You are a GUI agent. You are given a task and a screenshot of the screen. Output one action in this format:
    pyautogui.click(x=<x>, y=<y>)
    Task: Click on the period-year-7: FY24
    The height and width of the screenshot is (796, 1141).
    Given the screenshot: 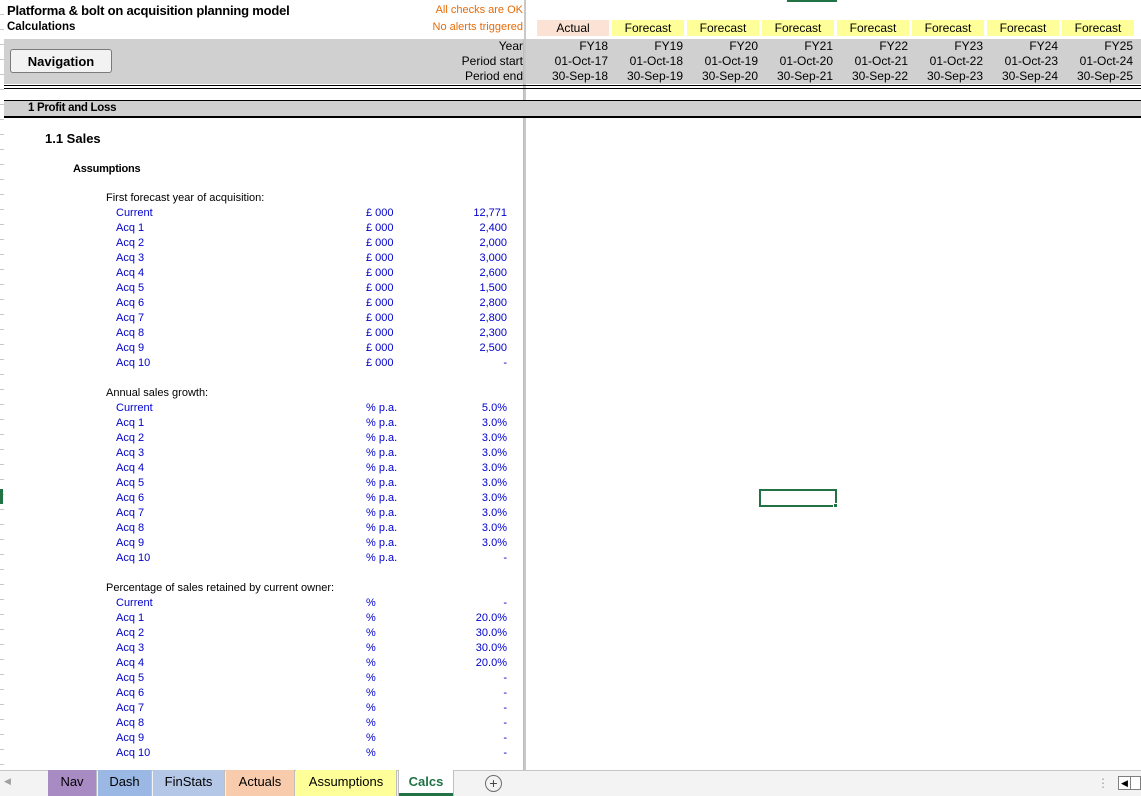 What is the action you would take?
    pyautogui.click(x=1043, y=46)
    